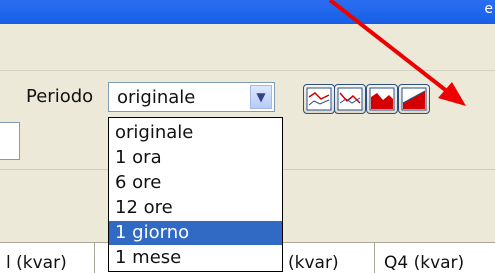  I want to click on left-input-field, so click(10, 141).